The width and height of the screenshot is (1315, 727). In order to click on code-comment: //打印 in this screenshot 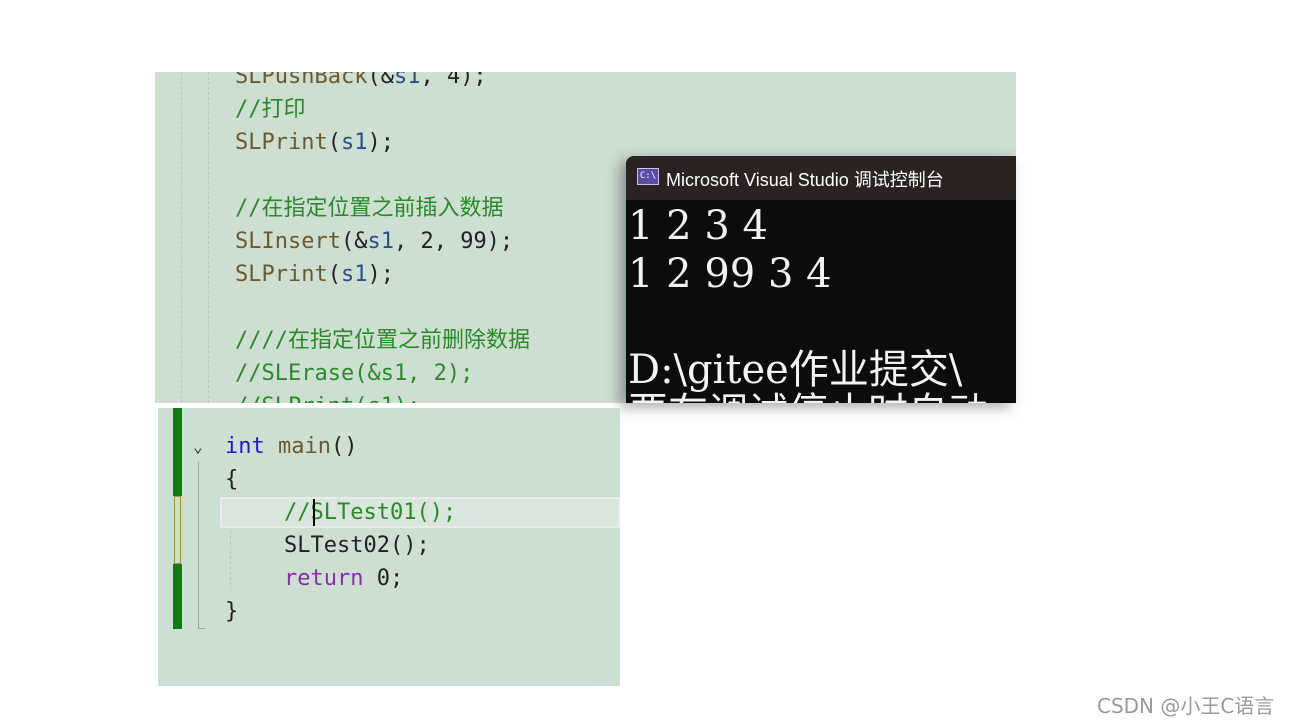, I will do `click(270, 109)`.